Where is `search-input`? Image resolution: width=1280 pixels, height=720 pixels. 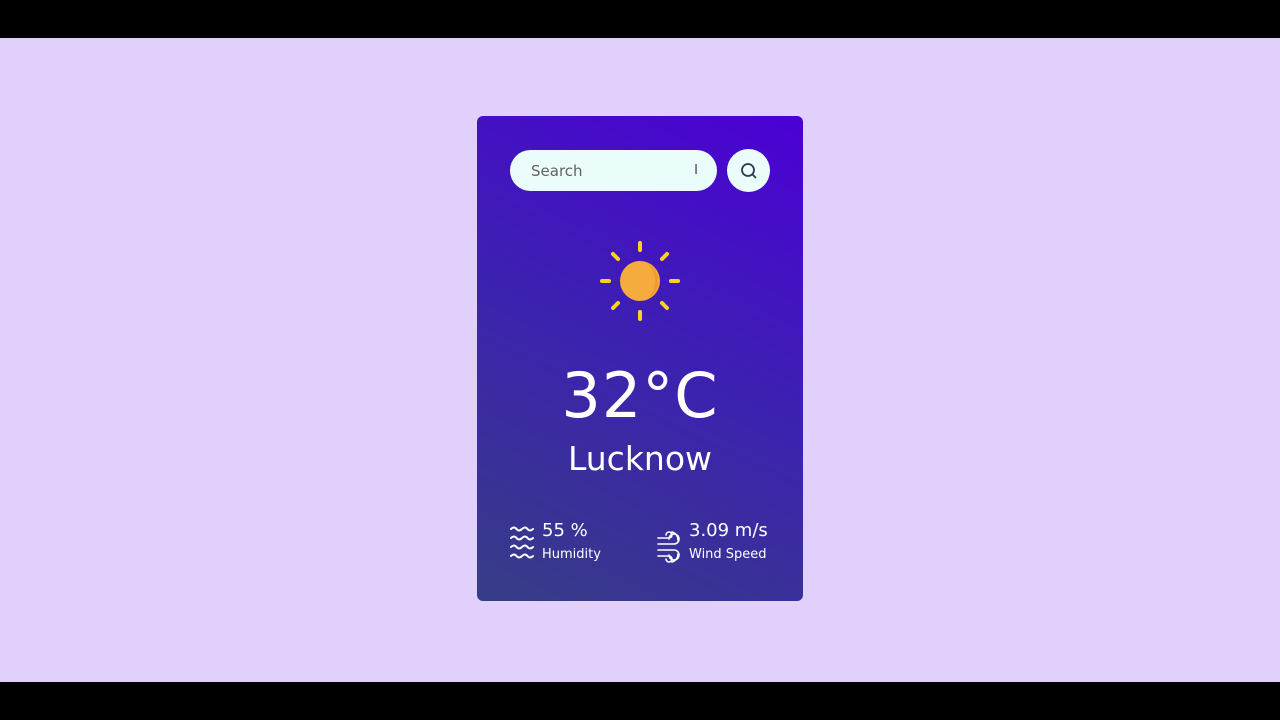 search-input is located at coordinates (613, 170).